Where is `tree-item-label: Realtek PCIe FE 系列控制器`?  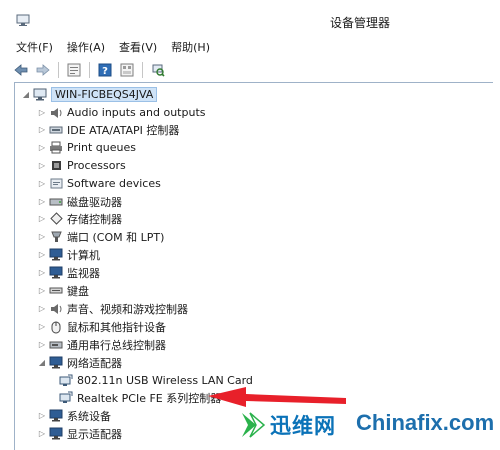 tree-item-label: Realtek PCIe FE 系列控制器 is located at coordinates (149, 398).